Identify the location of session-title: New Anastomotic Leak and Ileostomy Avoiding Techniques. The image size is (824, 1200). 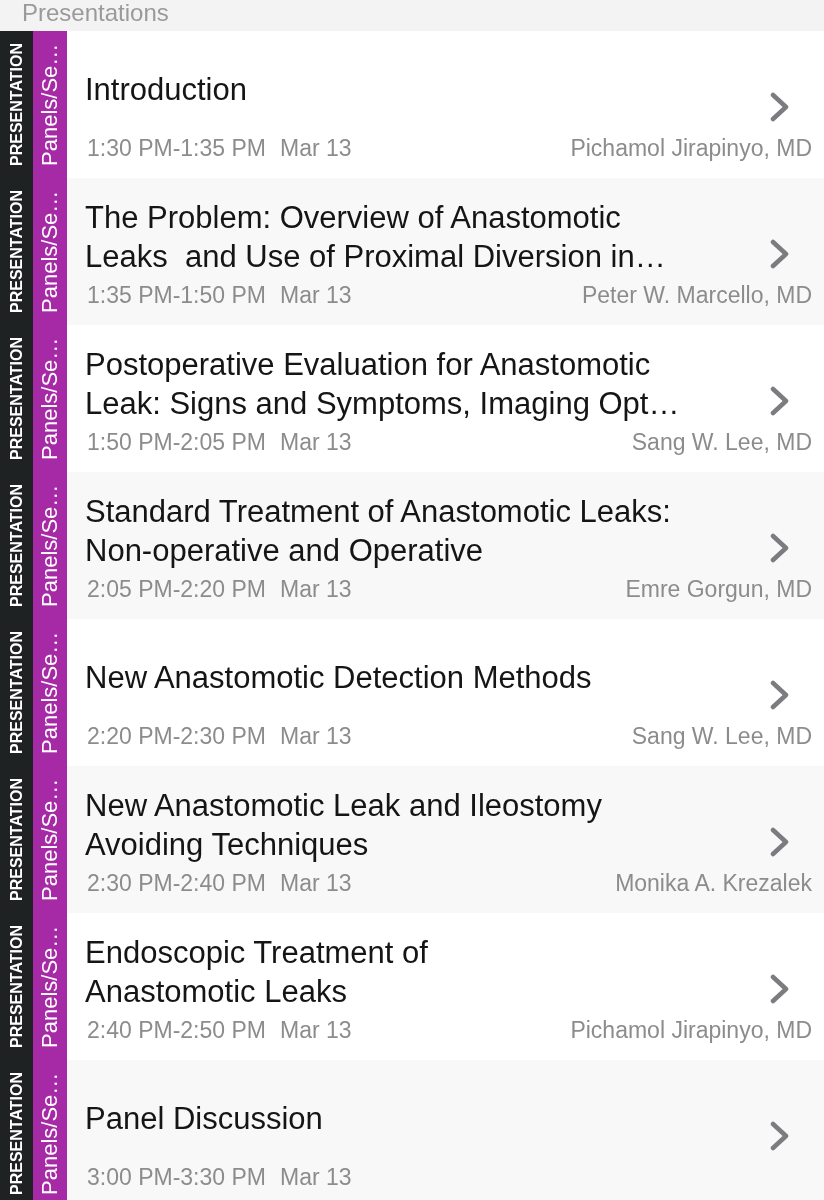
(343, 825).